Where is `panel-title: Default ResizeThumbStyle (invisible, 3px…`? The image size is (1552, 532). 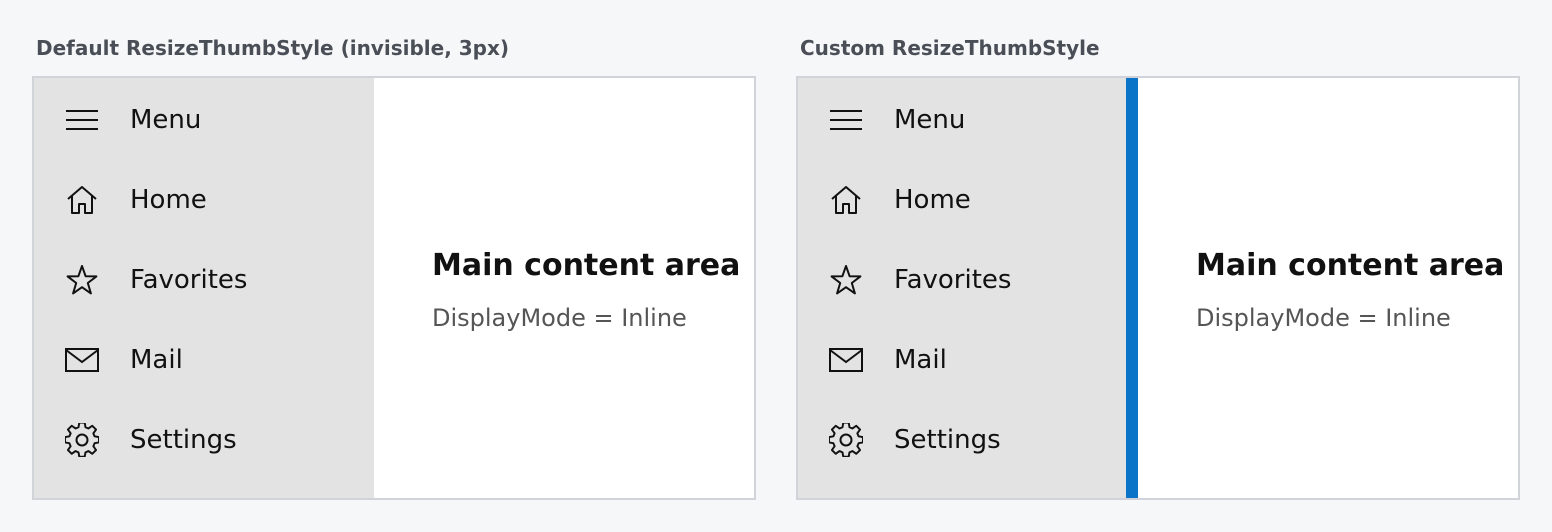 panel-title: Default ResizeThumbStyle (invisible, 3px… is located at coordinates (273, 48).